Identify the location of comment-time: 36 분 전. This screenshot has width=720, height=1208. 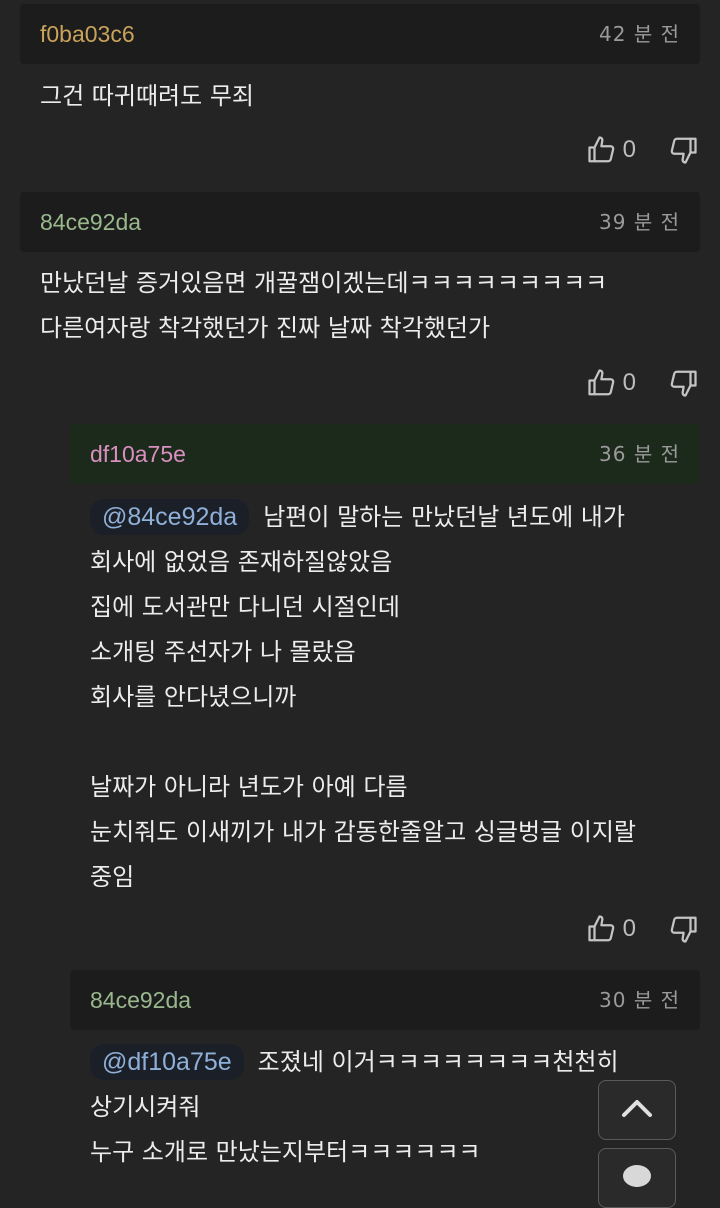
(639, 454).